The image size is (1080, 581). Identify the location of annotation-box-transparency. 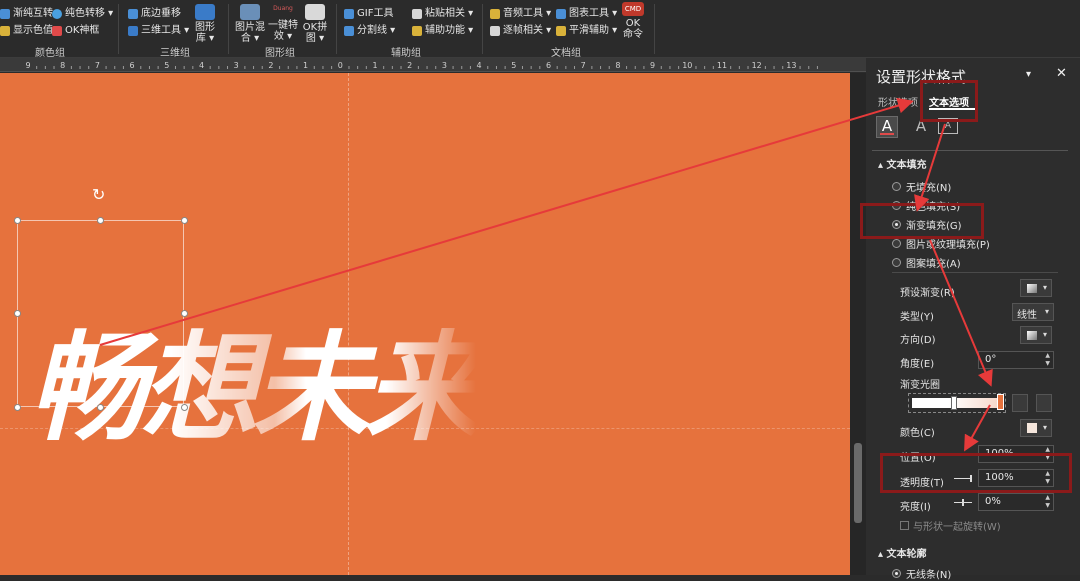
(976, 473).